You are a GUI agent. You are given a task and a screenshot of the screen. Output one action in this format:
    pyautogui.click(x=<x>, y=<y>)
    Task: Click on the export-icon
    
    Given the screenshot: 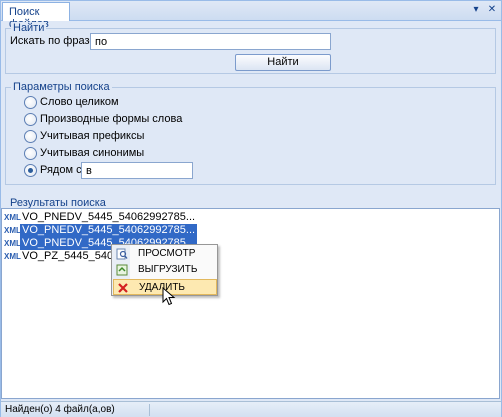 What is the action you would take?
    pyautogui.click(x=122, y=270)
    